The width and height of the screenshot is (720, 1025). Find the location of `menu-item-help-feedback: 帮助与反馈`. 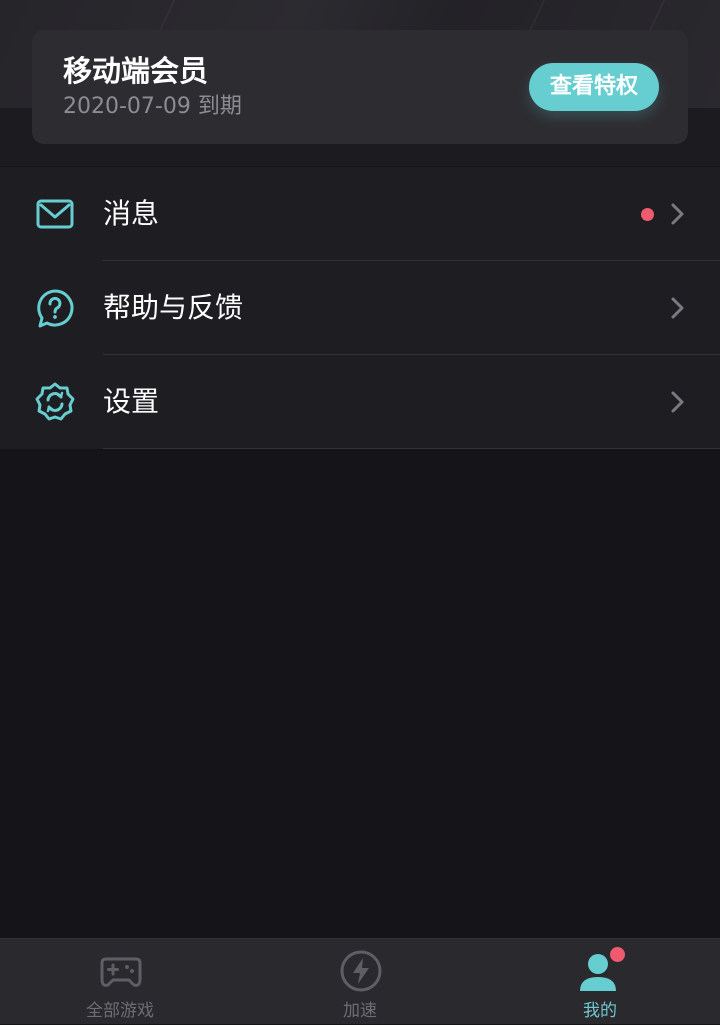

menu-item-help-feedback: 帮助与反馈 is located at coordinates (360, 308).